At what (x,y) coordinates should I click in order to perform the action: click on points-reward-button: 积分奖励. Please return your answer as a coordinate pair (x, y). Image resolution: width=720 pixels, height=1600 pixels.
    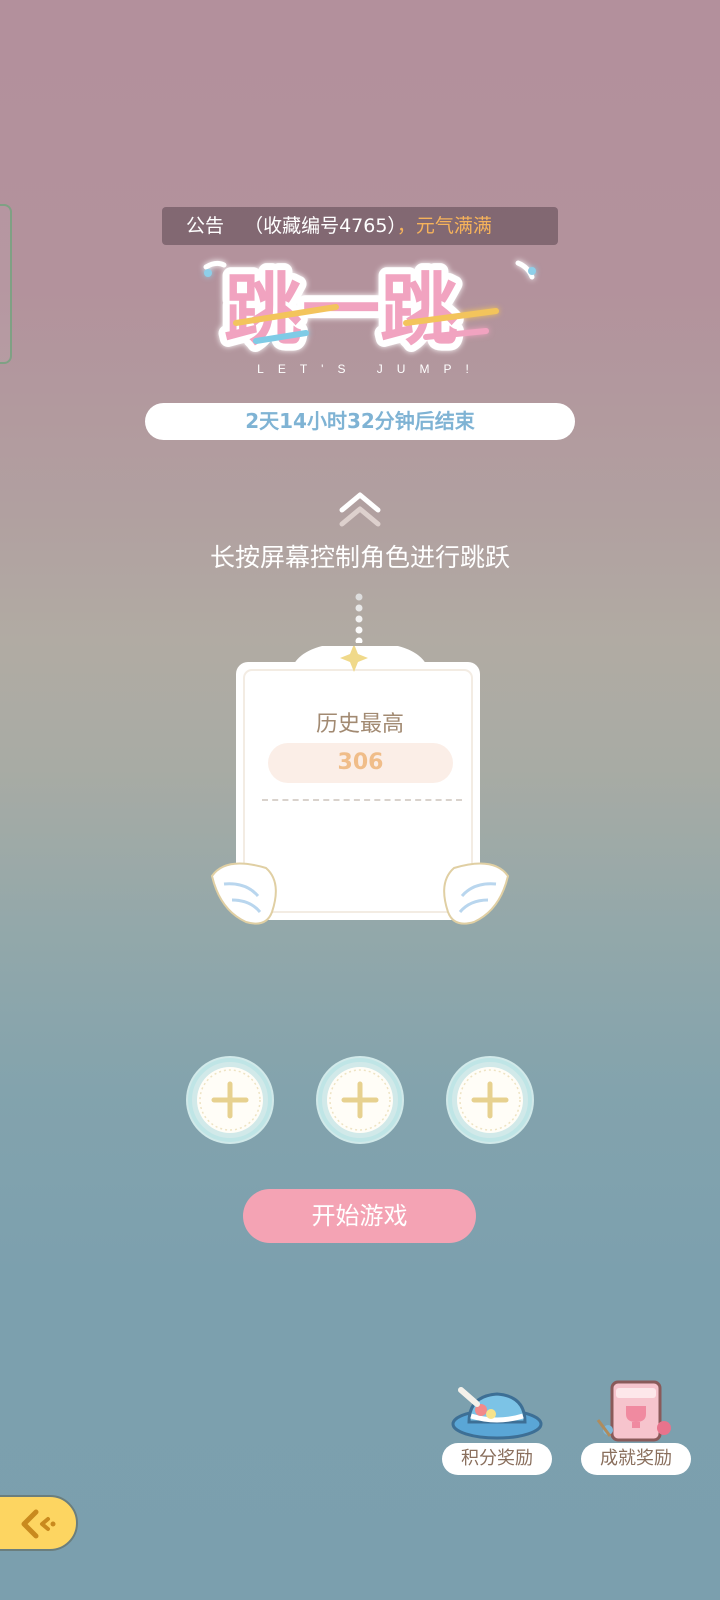
    Looking at the image, I should click on (497, 1427).